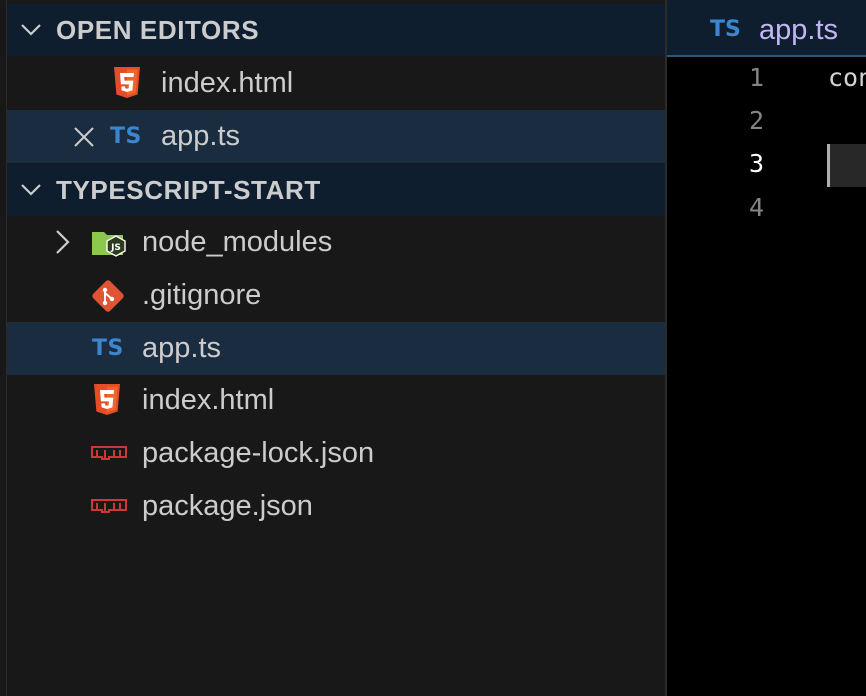  Describe the element at coordinates (798, 30) in the screenshot. I see `editor-tab-label: app.ts` at that location.